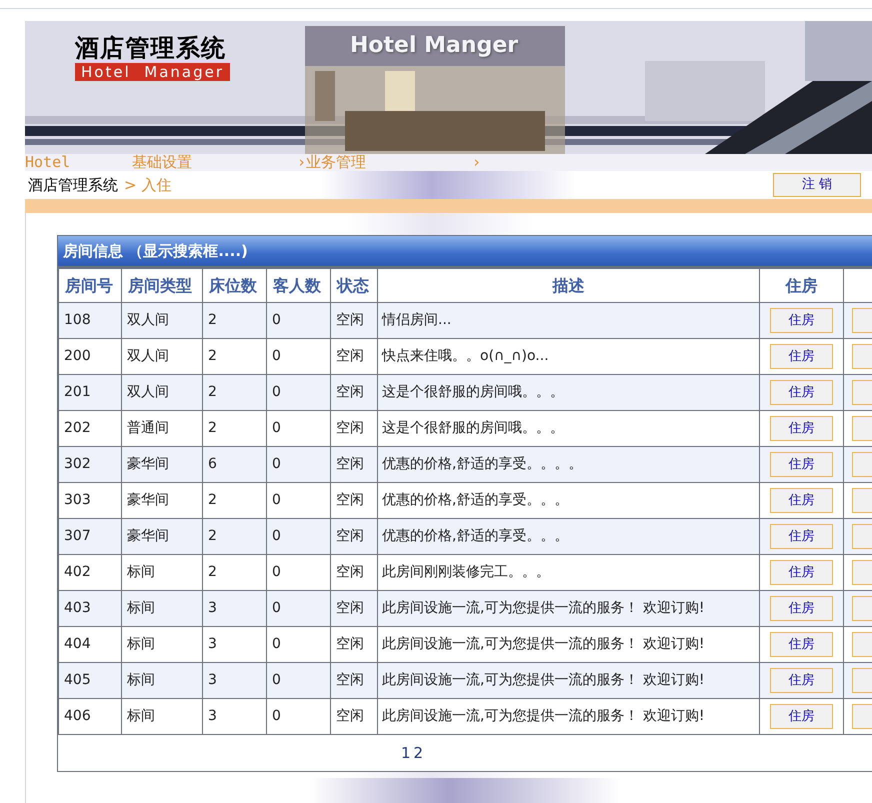  Describe the element at coordinates (150, 48) in the screenshot. I see `logo-title: 酒店管理系统` at that location.